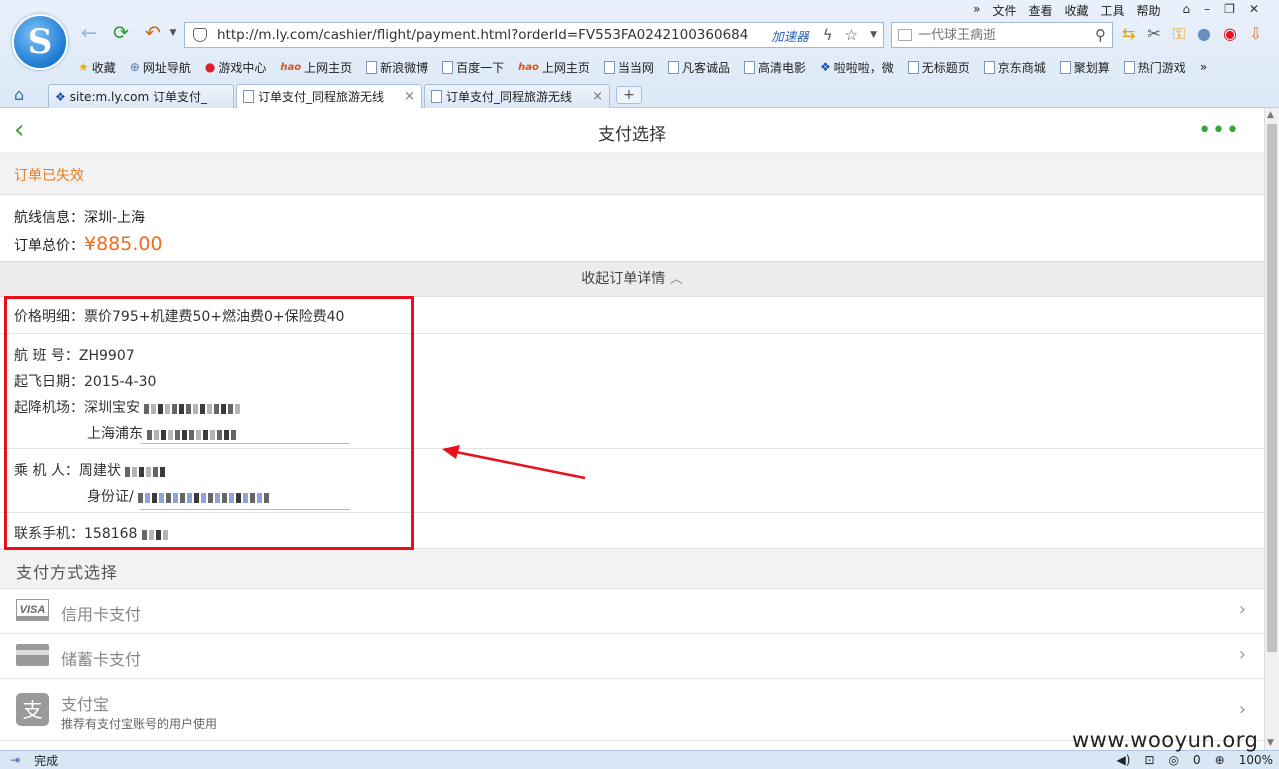  Describe the element at coordinates (1113, 10) in the screenshot. I see `menu-tools: 工具` at that location.